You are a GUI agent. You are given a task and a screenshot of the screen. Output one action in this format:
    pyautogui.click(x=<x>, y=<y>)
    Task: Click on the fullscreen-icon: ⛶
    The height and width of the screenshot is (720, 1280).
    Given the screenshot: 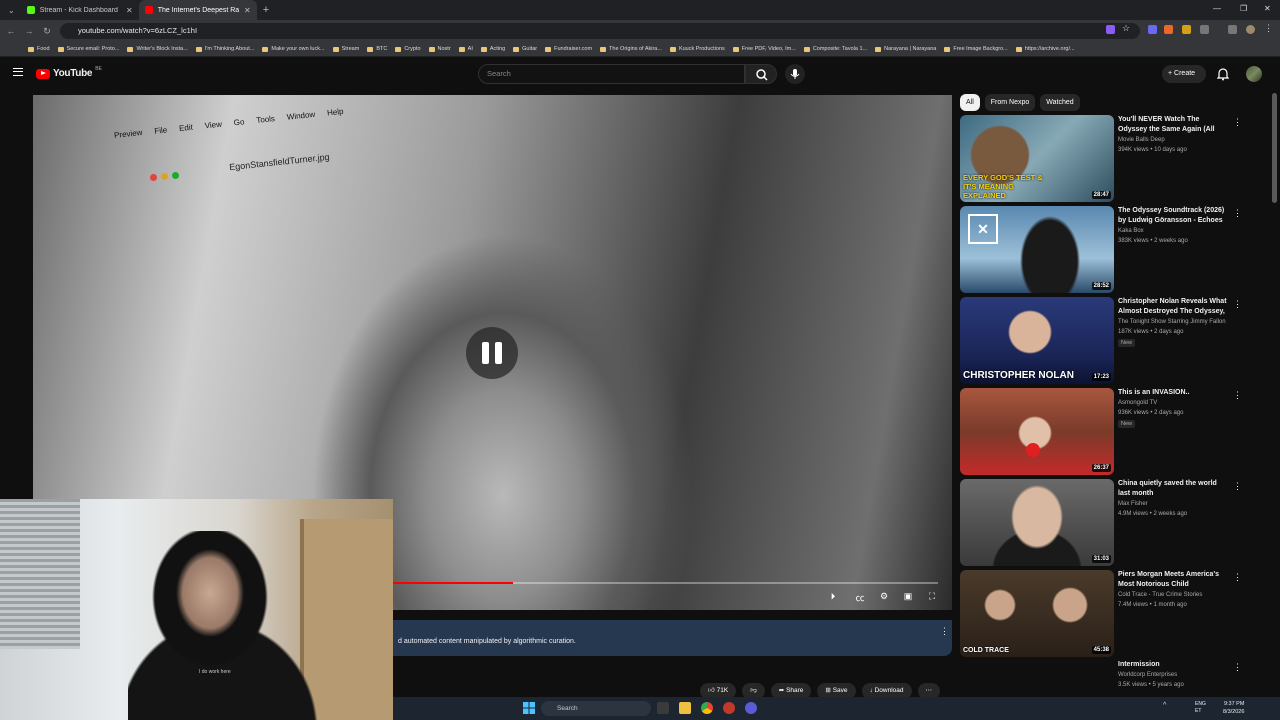 What is the action you would take?
    pyautogui.click(x=932, y=597)
    